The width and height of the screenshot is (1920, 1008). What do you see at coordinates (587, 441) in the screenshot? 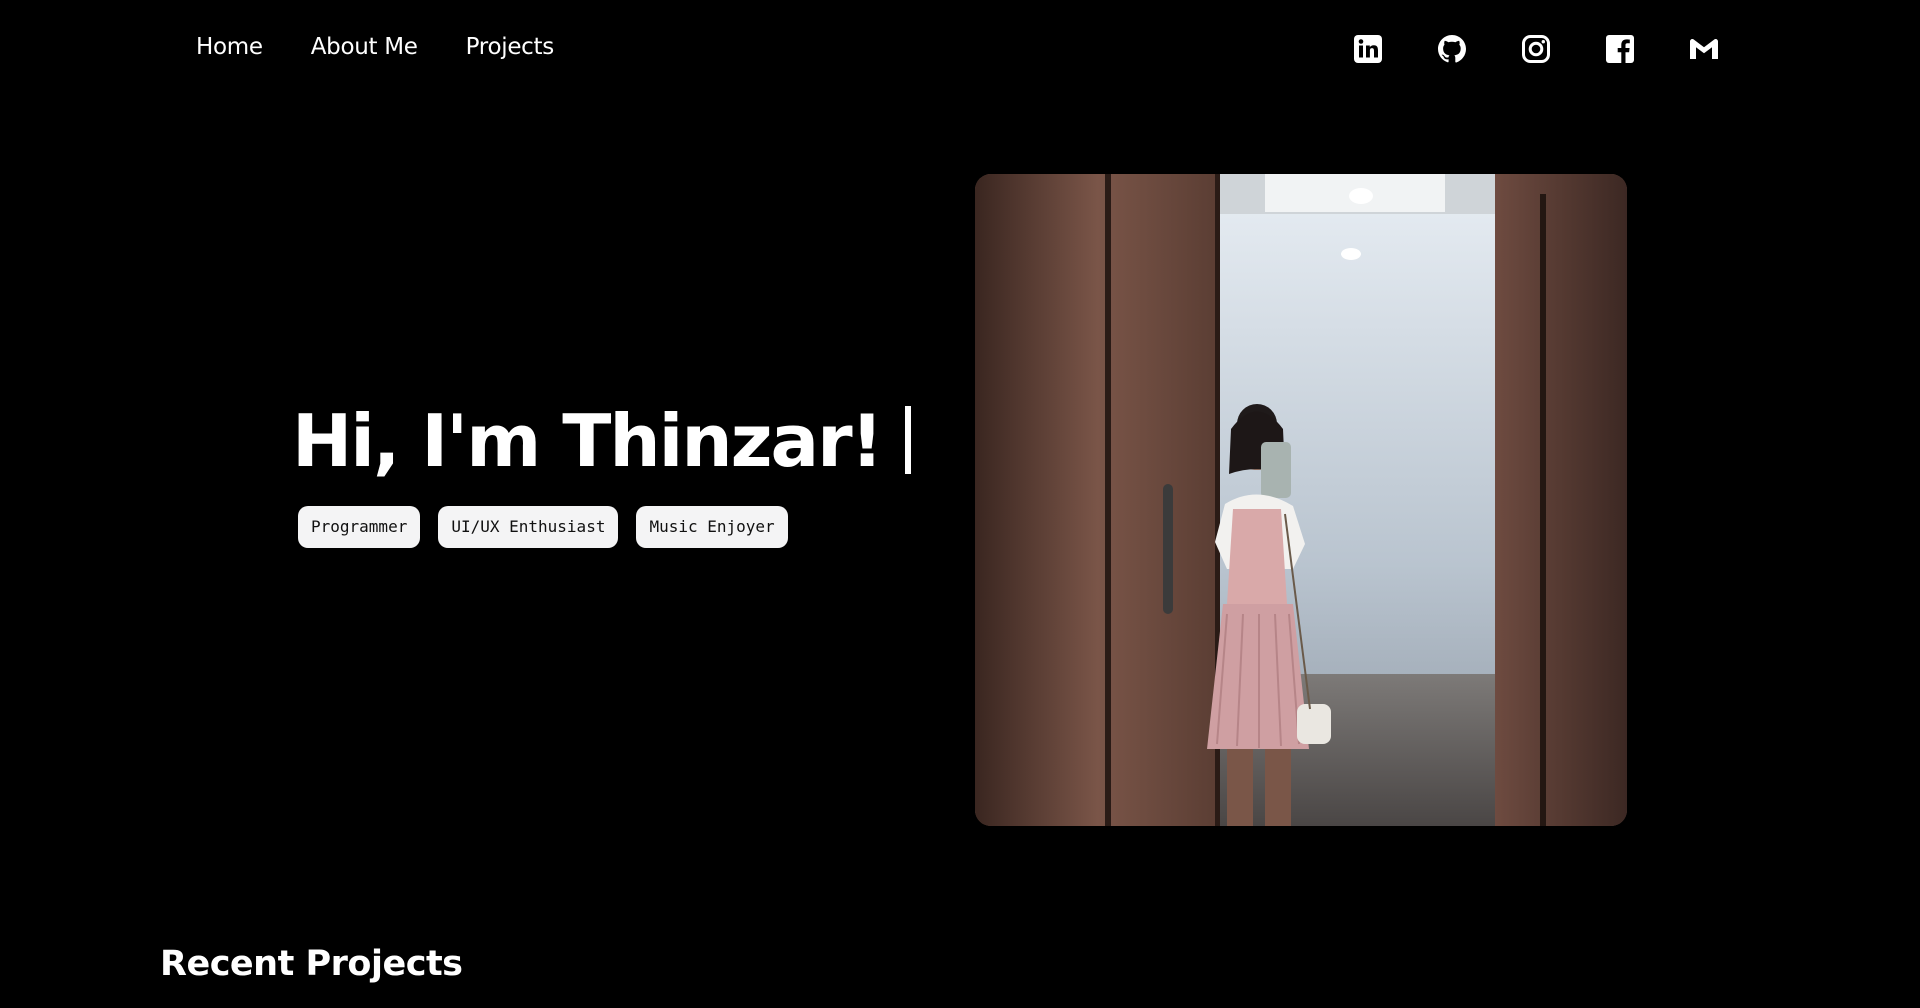
I see `hero-title-text: Hi, I'm Thinzar!` at bounding box center [587, 441].